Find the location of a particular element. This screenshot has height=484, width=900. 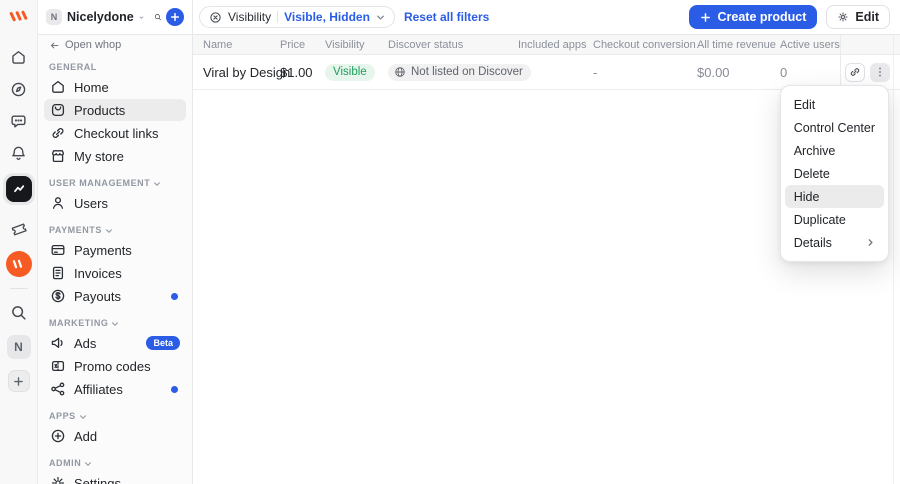

menu-item-details: Details is located at coordinates (834, 242).